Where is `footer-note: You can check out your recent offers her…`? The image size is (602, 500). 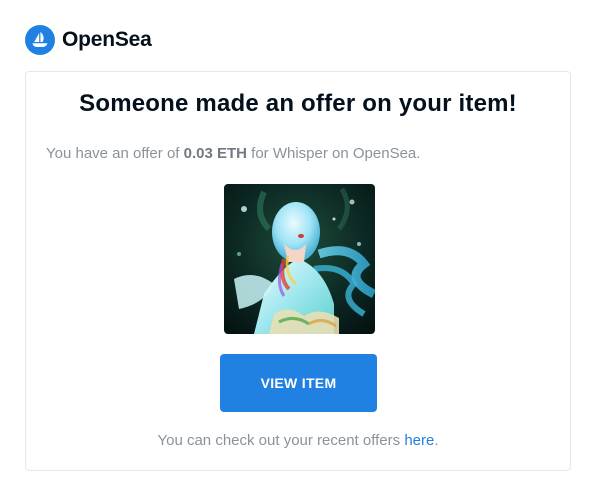 footer-note: You can check out your recent offers her… is located at coordinates (298, 440).